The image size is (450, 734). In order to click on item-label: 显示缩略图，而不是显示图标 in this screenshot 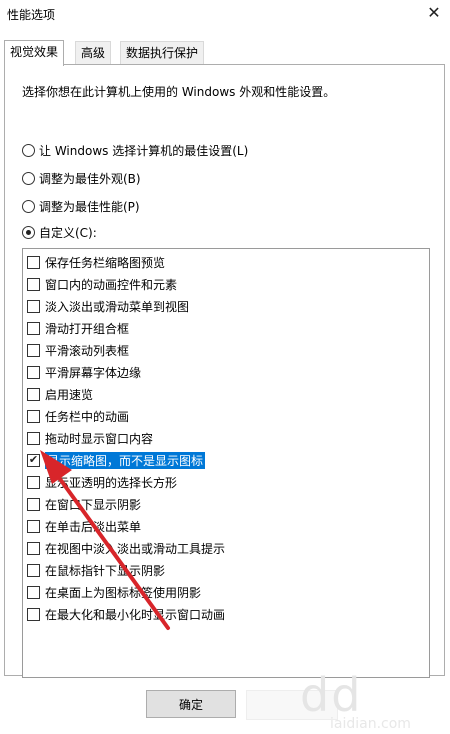, I will do `click(125, 460)`.